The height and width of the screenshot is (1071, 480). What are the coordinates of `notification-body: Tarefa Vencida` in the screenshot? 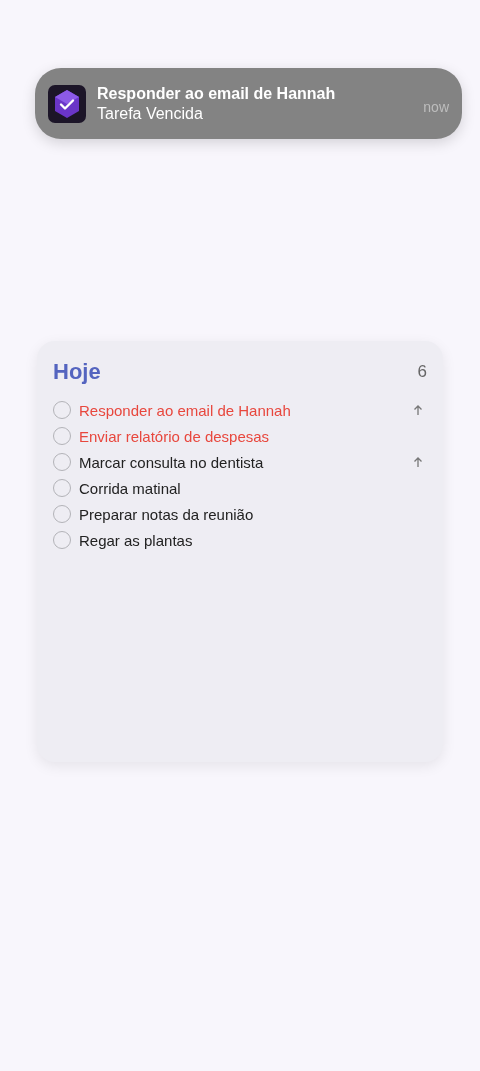 It's located at (150, 113).